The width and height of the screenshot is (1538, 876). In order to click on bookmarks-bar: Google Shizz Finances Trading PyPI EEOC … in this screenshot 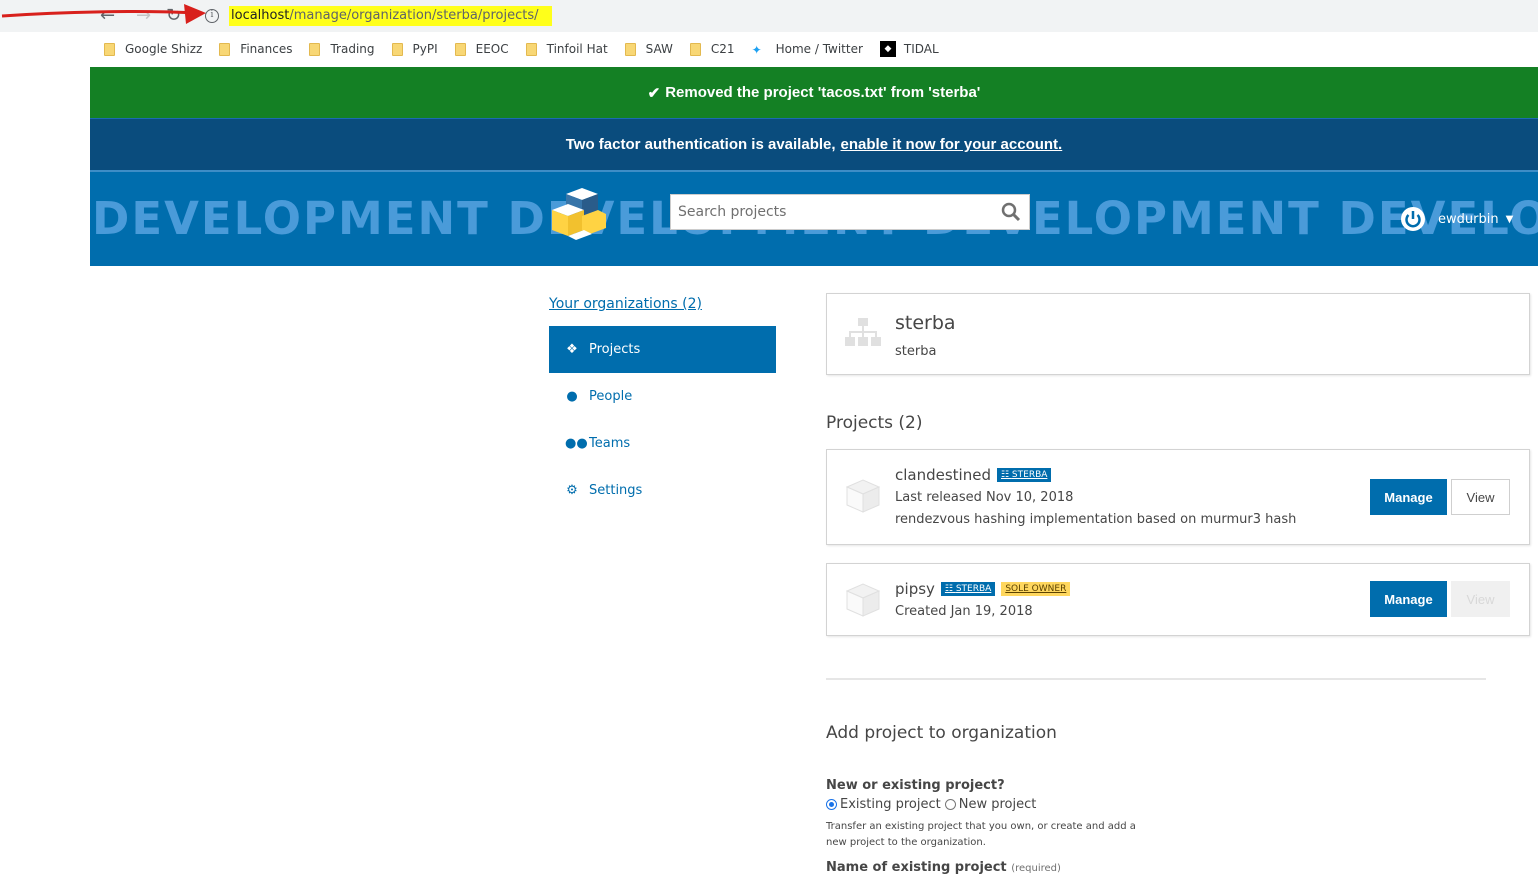, I will do `click(769, 49)`.